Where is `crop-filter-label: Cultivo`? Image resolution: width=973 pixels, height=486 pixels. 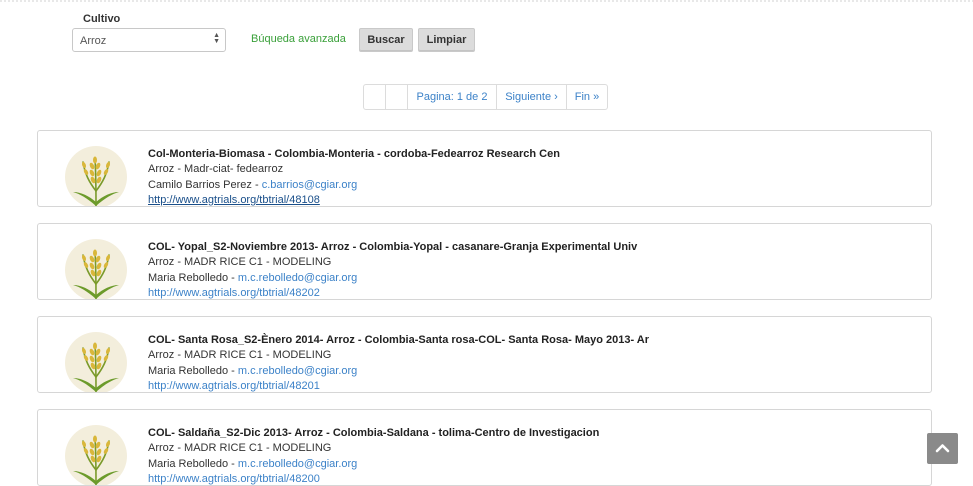
crop-filter-label: Cultivo is located at coordinates (102, 19).